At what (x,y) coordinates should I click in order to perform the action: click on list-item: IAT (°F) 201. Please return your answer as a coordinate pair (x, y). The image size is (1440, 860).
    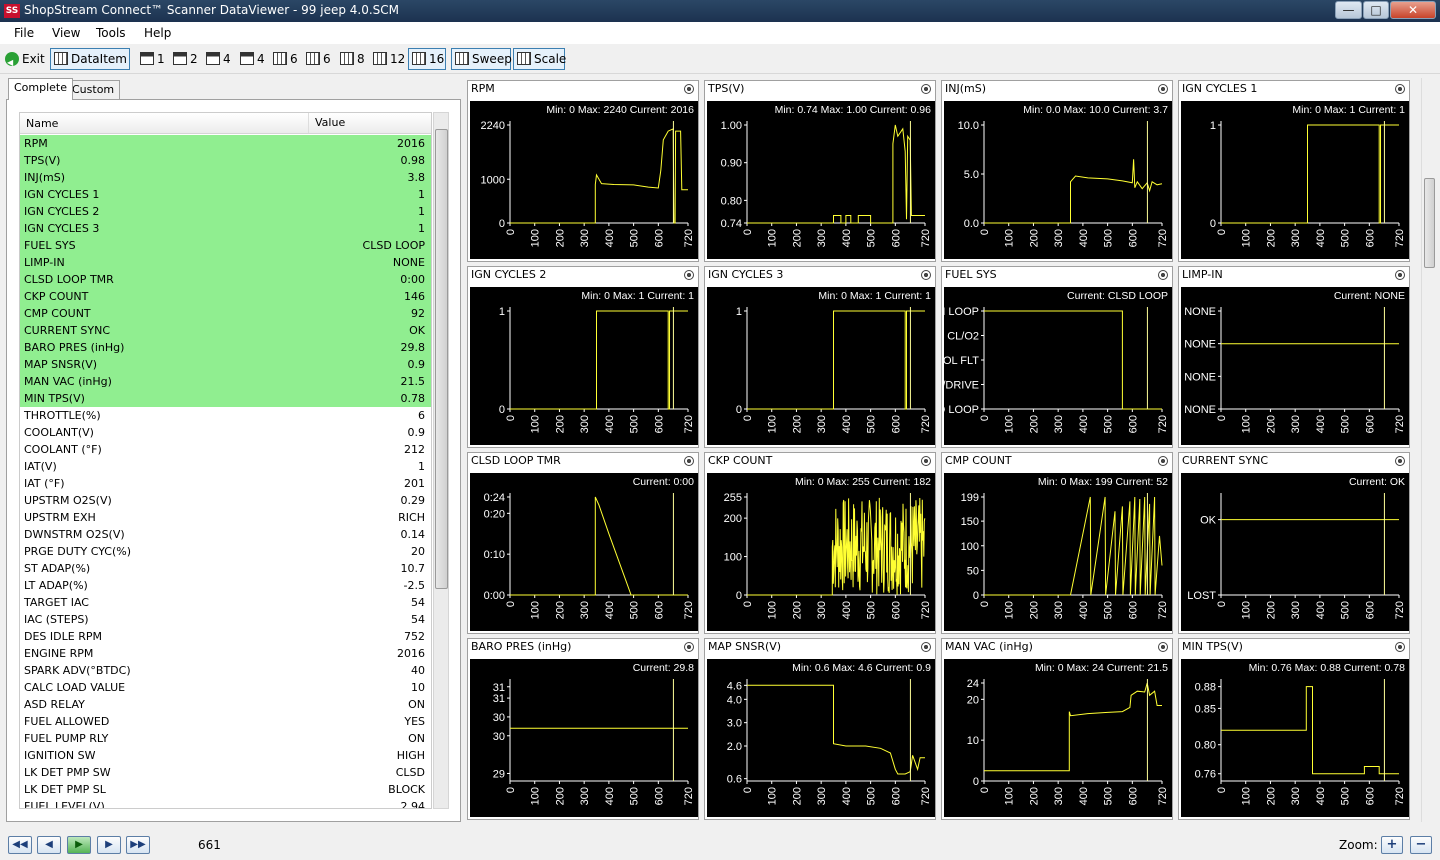
    Looking at the image, I should click on (225, 483).